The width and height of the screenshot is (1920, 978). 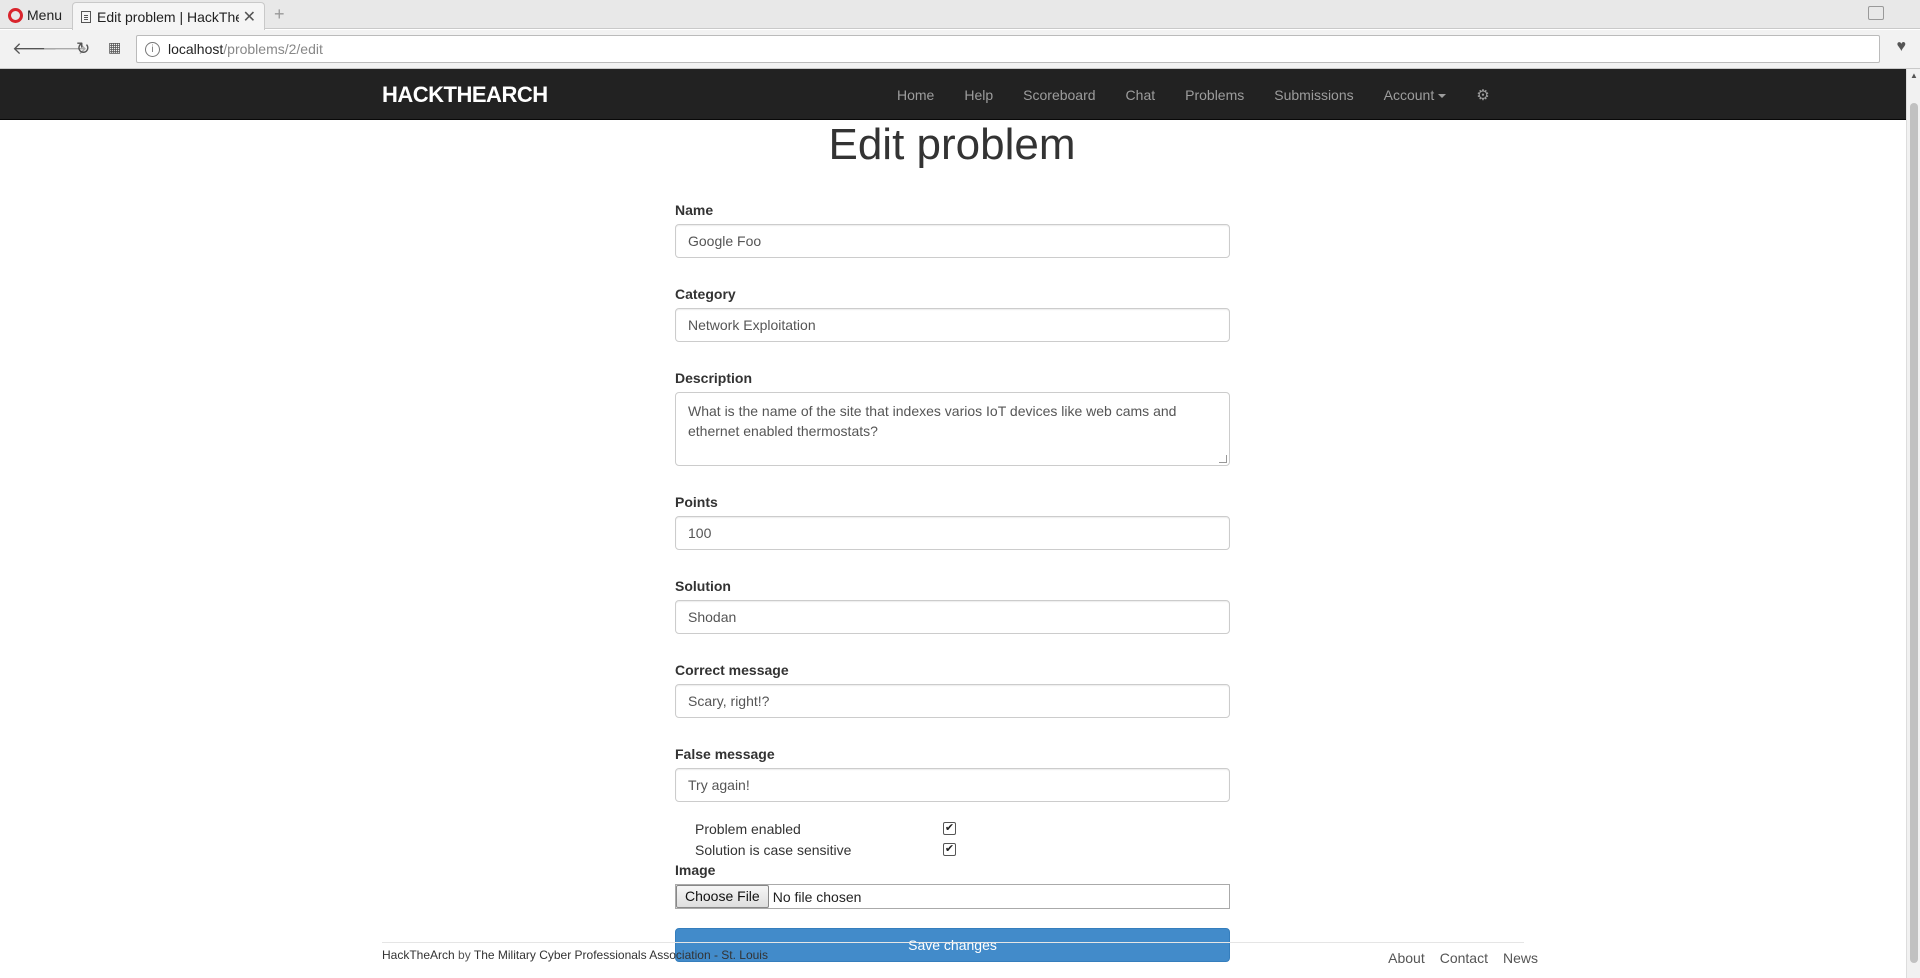 What do you see at coordinates (696, 502) in the screenshot?
I see `points-label: Points` at bounding box center [696, 502].